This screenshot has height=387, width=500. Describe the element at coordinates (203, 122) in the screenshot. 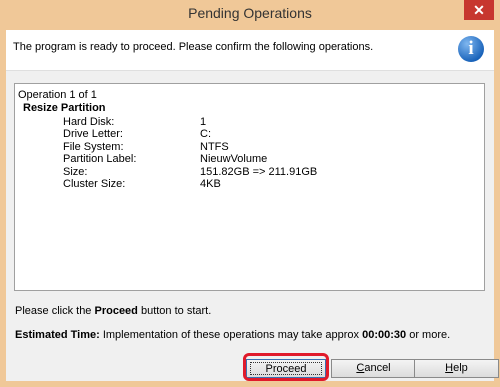

I see `detail-value: 1` at that location.